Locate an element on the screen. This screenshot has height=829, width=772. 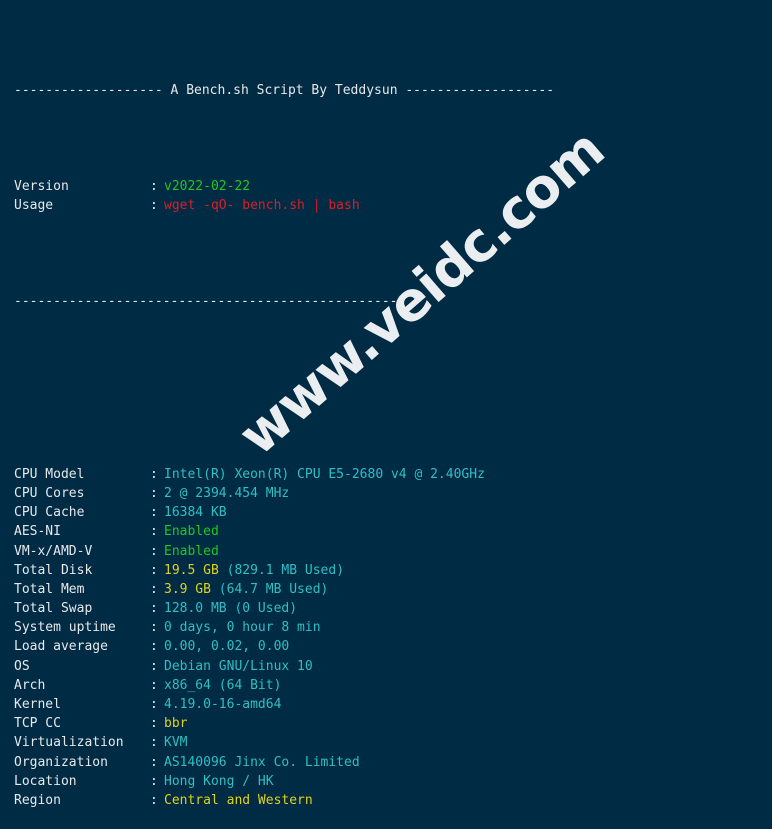
system-info-row: Total Disk:19.5 GB (829.1 MB Used) is located at coordinates (393, 570).